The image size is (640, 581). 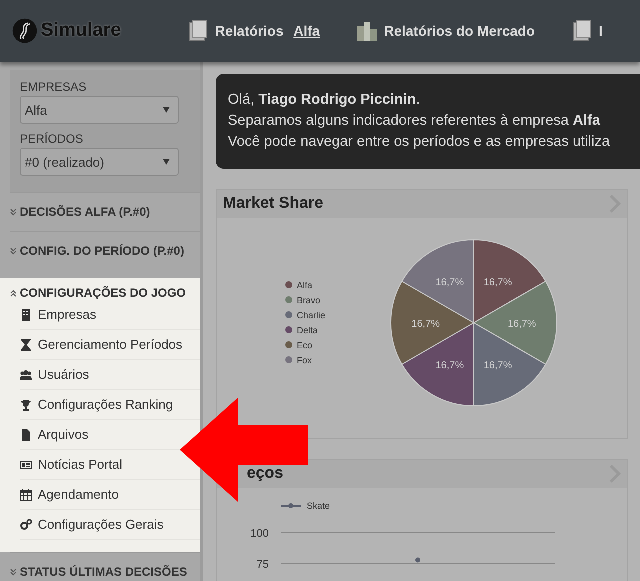 I want to click on legend-label: Fox, so click(x=304, y=361).